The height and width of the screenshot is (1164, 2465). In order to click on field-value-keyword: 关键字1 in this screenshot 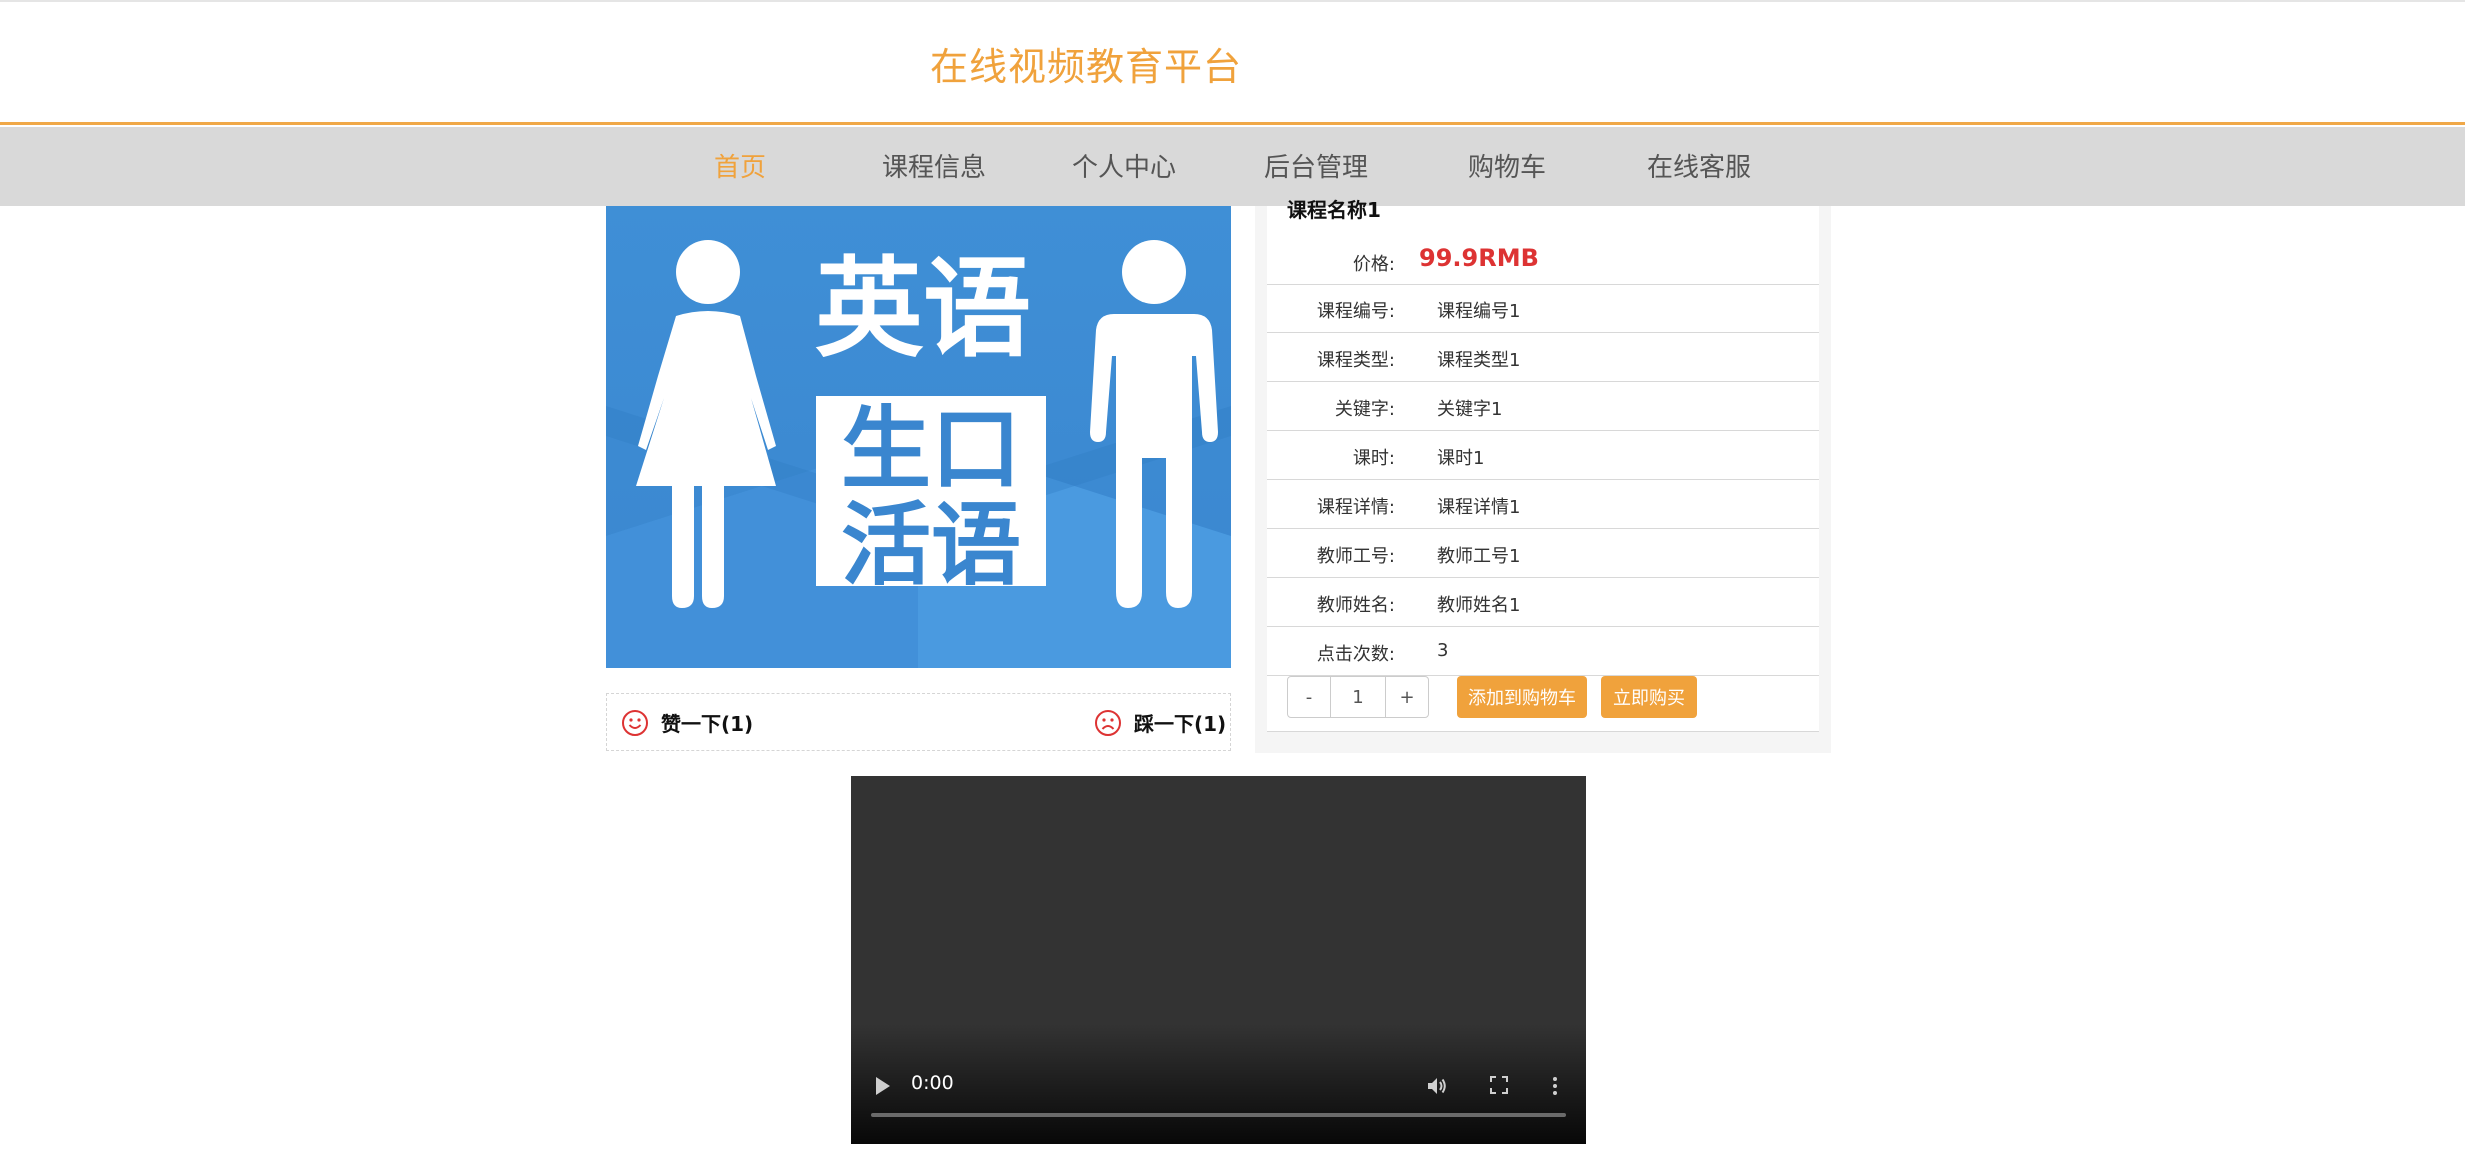, I will do `click(1470, 409)`.